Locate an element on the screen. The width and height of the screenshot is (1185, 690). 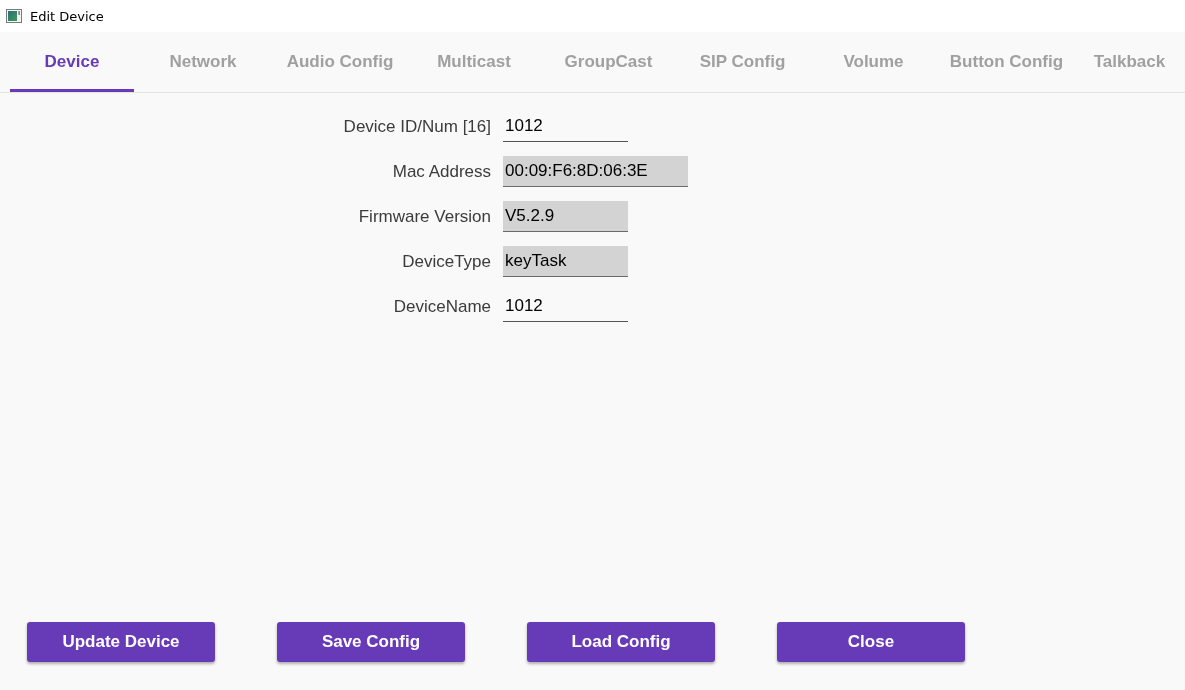
tab: GroupCast is located at coordinates (608, 62).